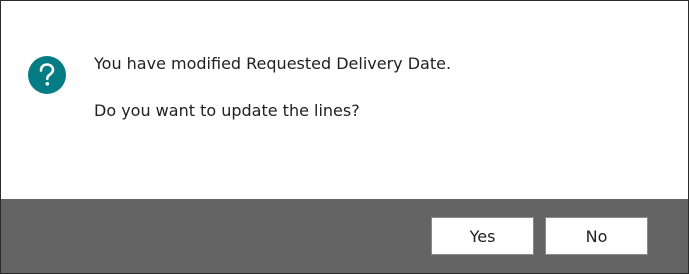 The image size is (689, 274). I want to click on question-icon, so click(47, 75).